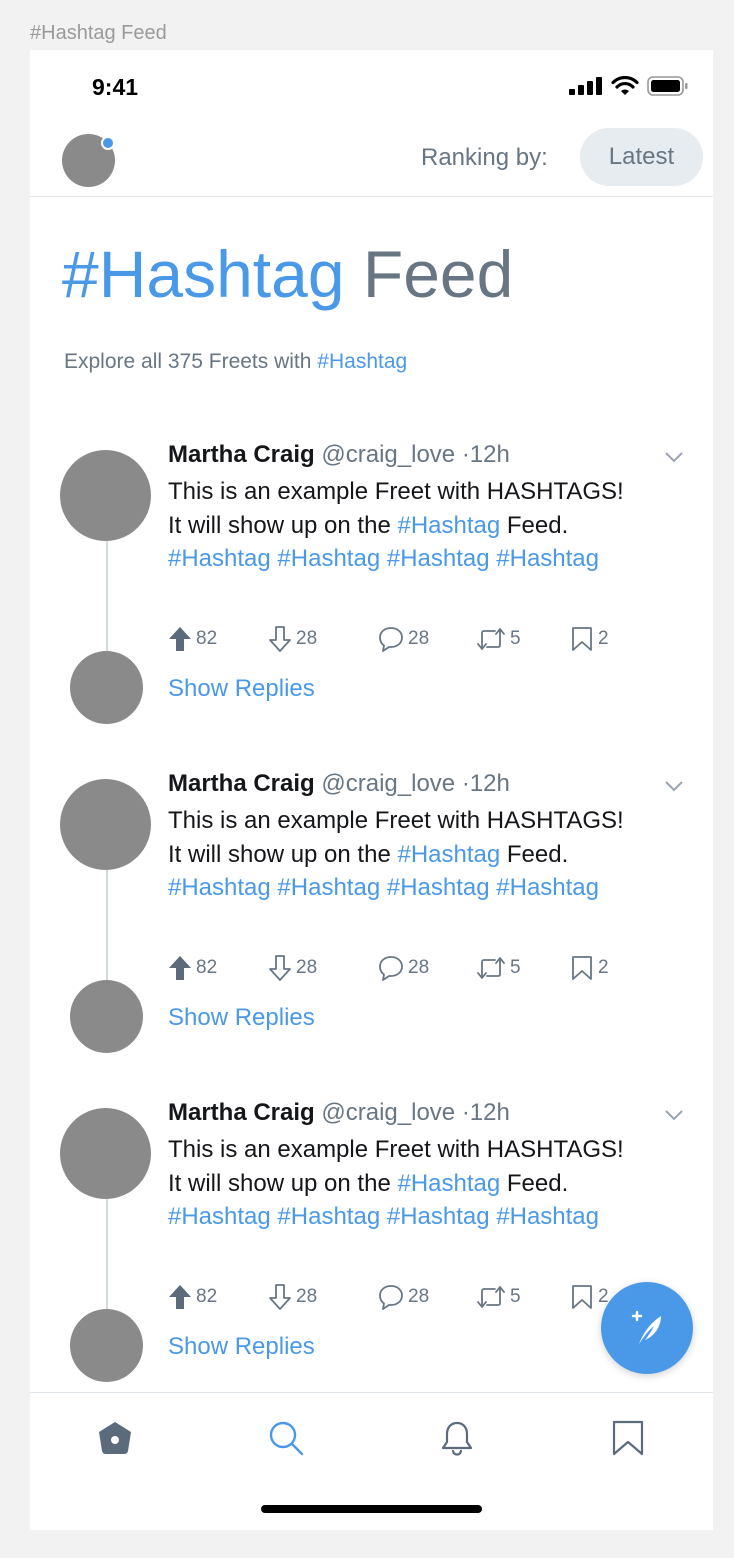 The width and height of the screenshot is (734, 1558). I want to click on bell-icon, so click(457, 1438).